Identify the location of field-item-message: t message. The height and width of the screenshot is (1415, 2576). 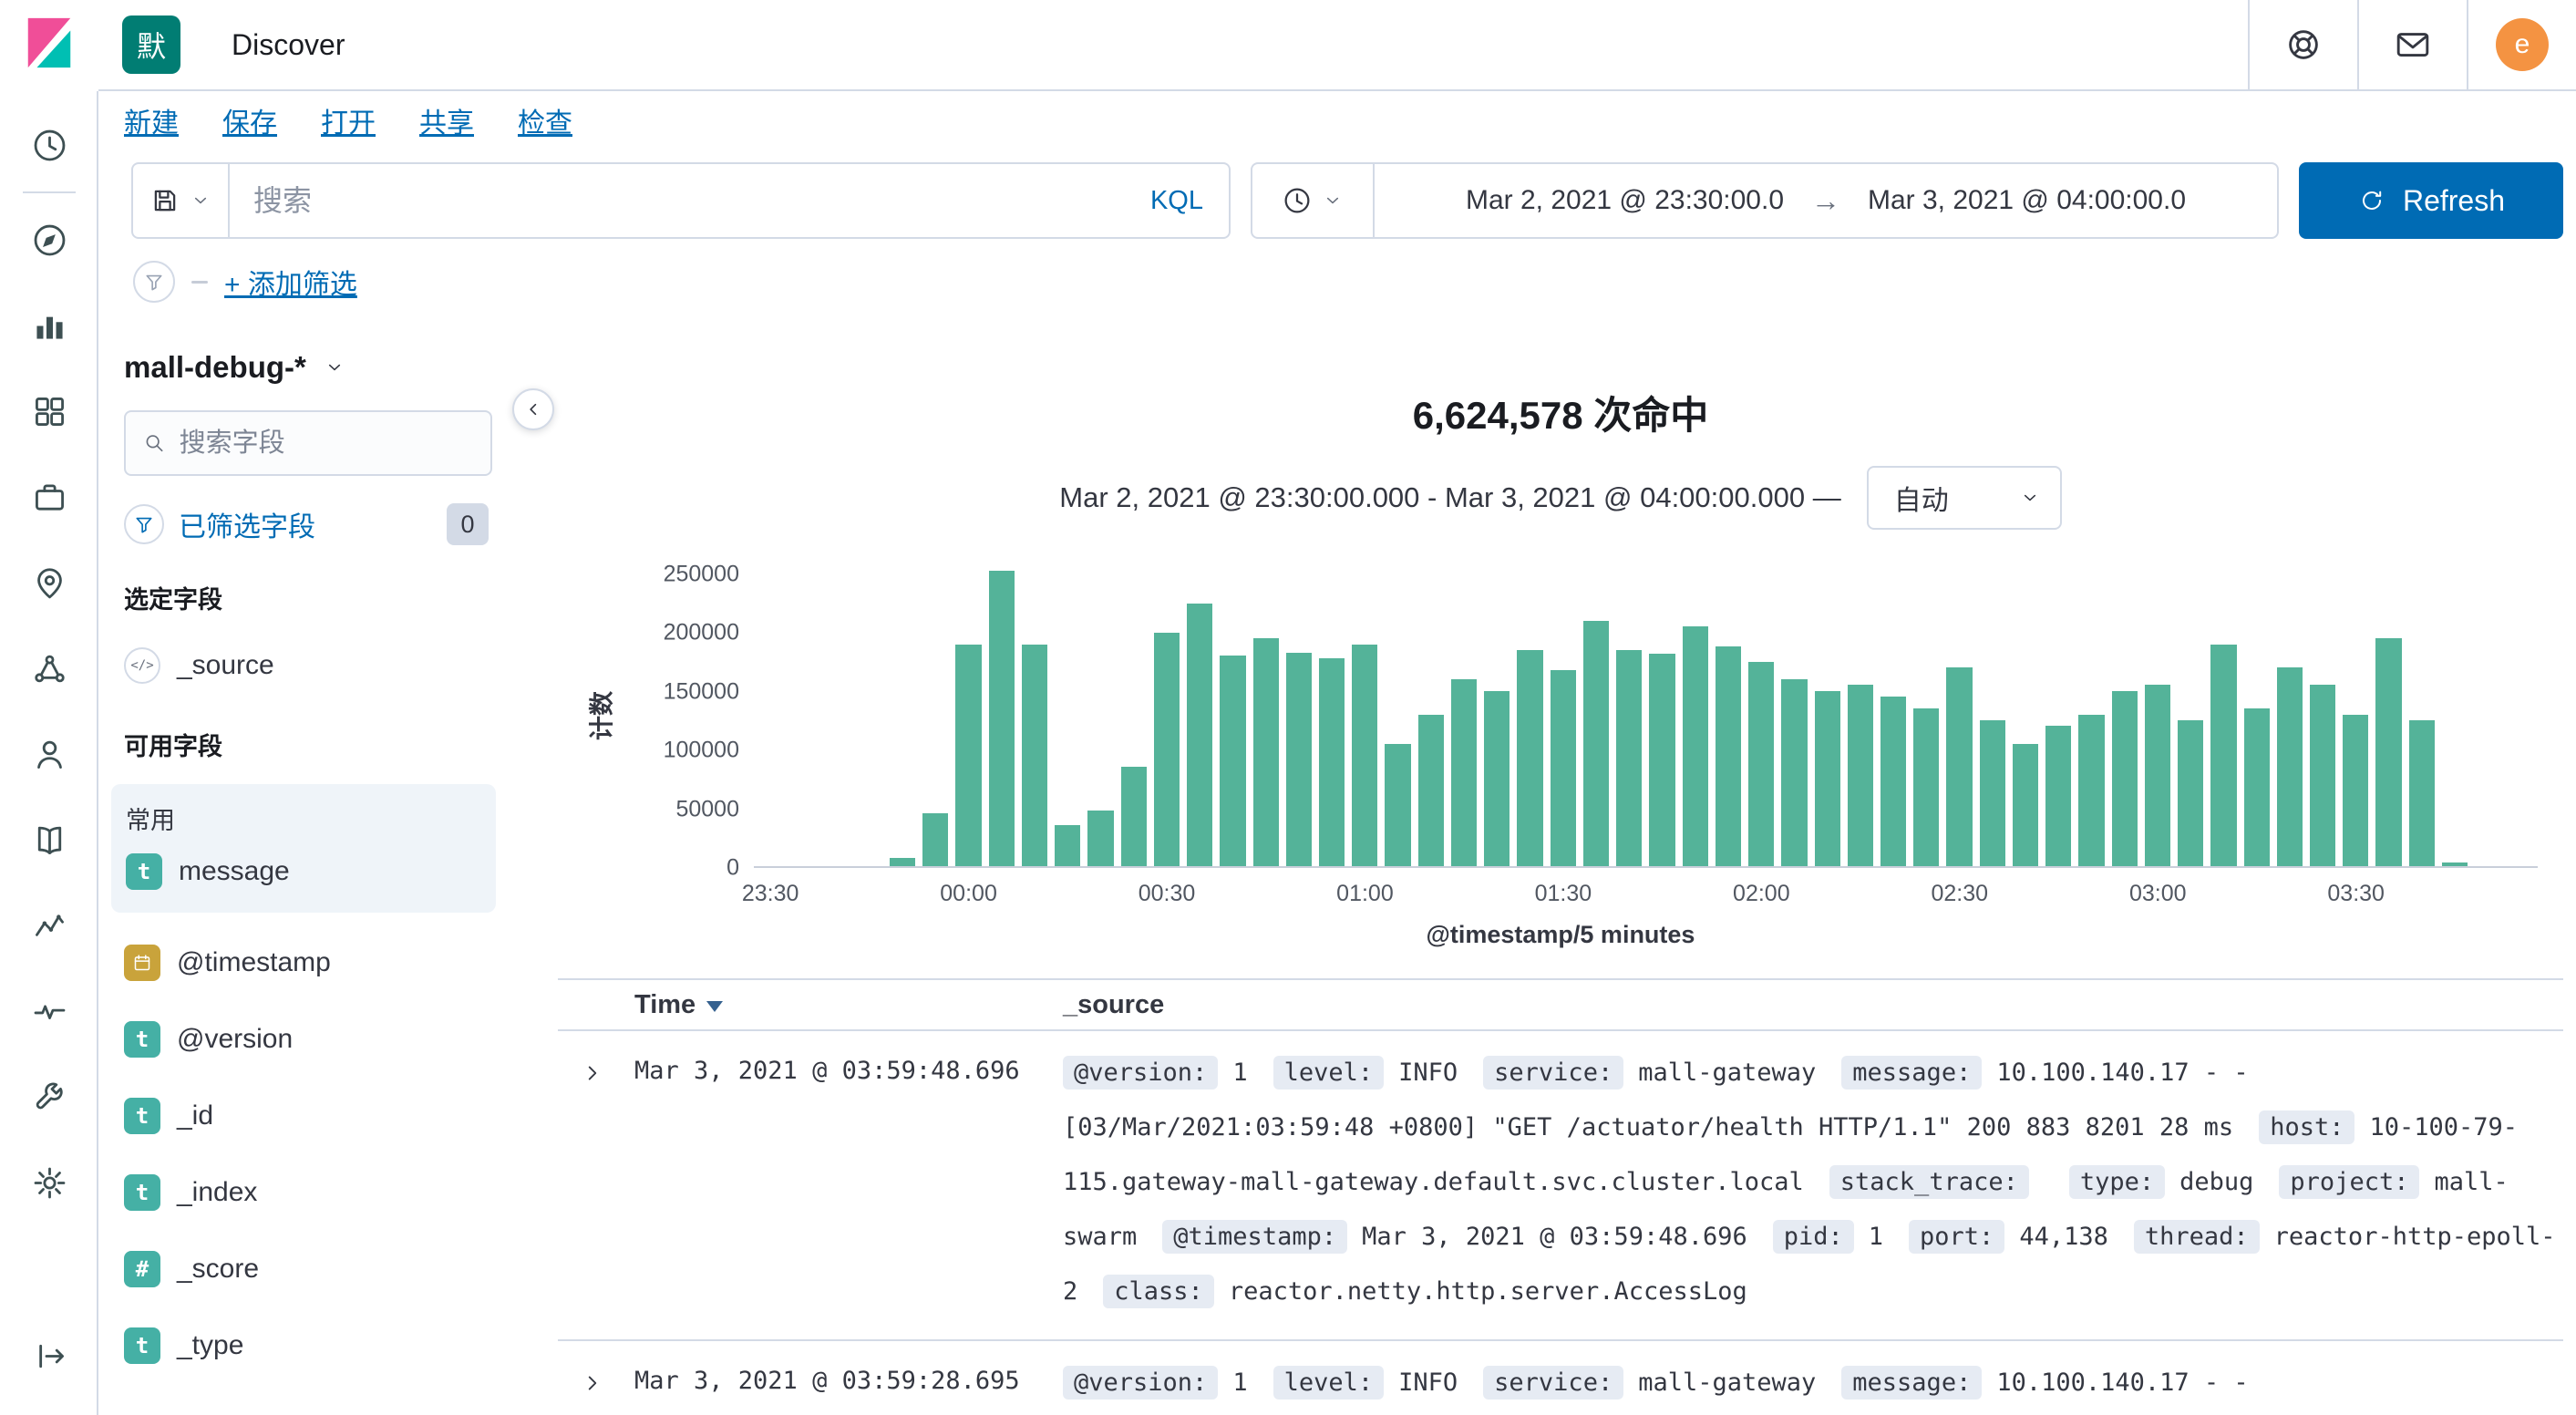
(304, 871).